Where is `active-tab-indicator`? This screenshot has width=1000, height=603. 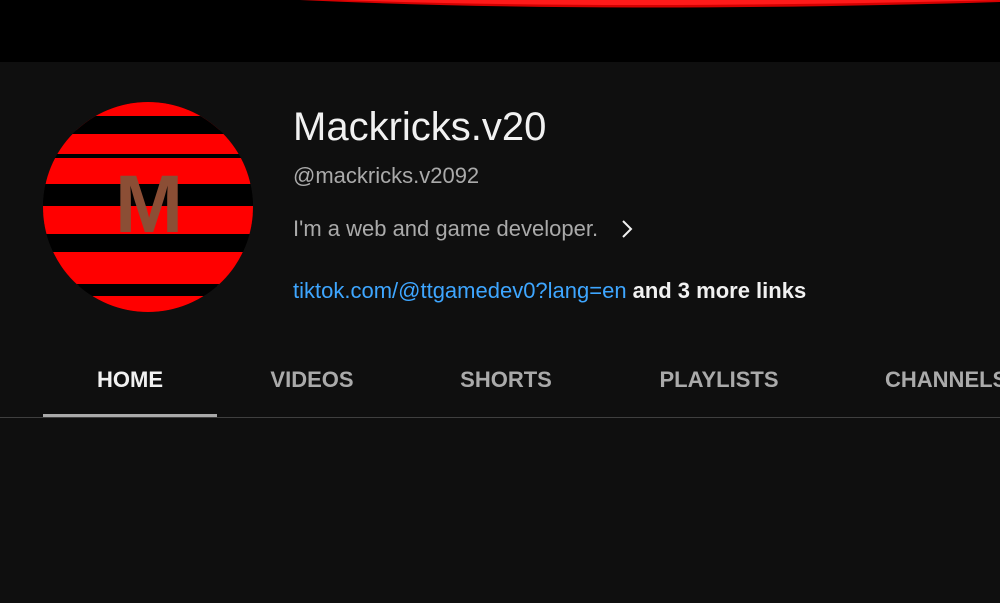 active-tab-indicator is located at coordinates (130, 415).